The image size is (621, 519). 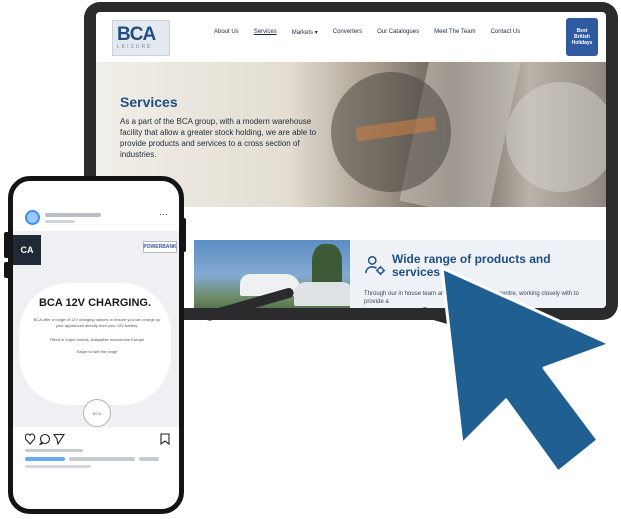 What do you see at coordinates (96, 205) in the screenshot?
I see `post-header: ···` at bounding box center [96, 205].